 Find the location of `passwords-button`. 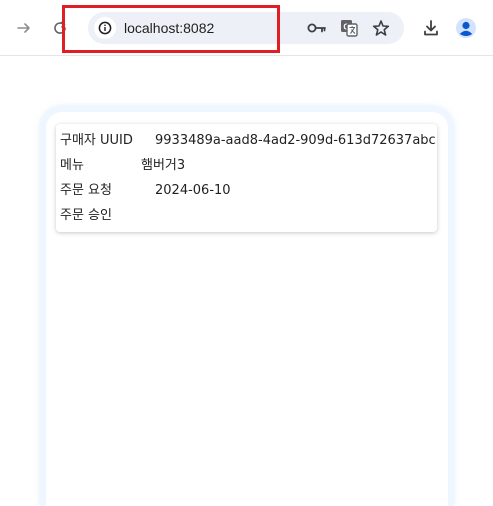

passwords-button is located at coordinates (317, 28).